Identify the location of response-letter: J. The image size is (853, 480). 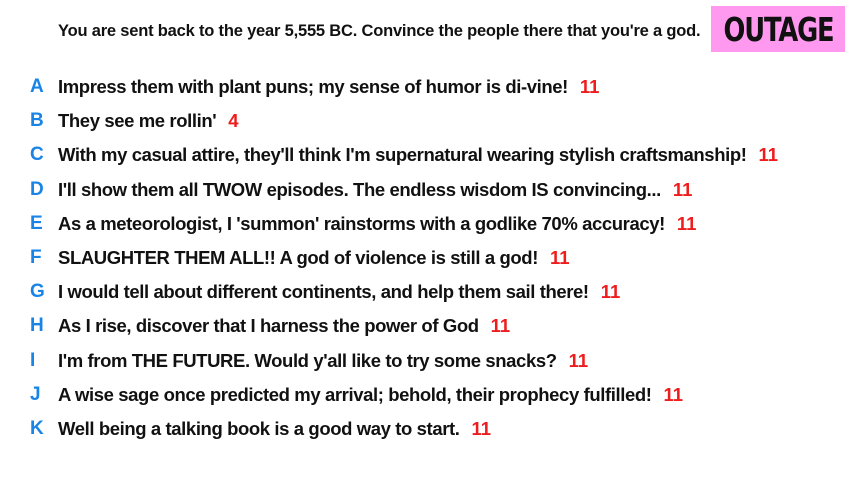
(35, 394).